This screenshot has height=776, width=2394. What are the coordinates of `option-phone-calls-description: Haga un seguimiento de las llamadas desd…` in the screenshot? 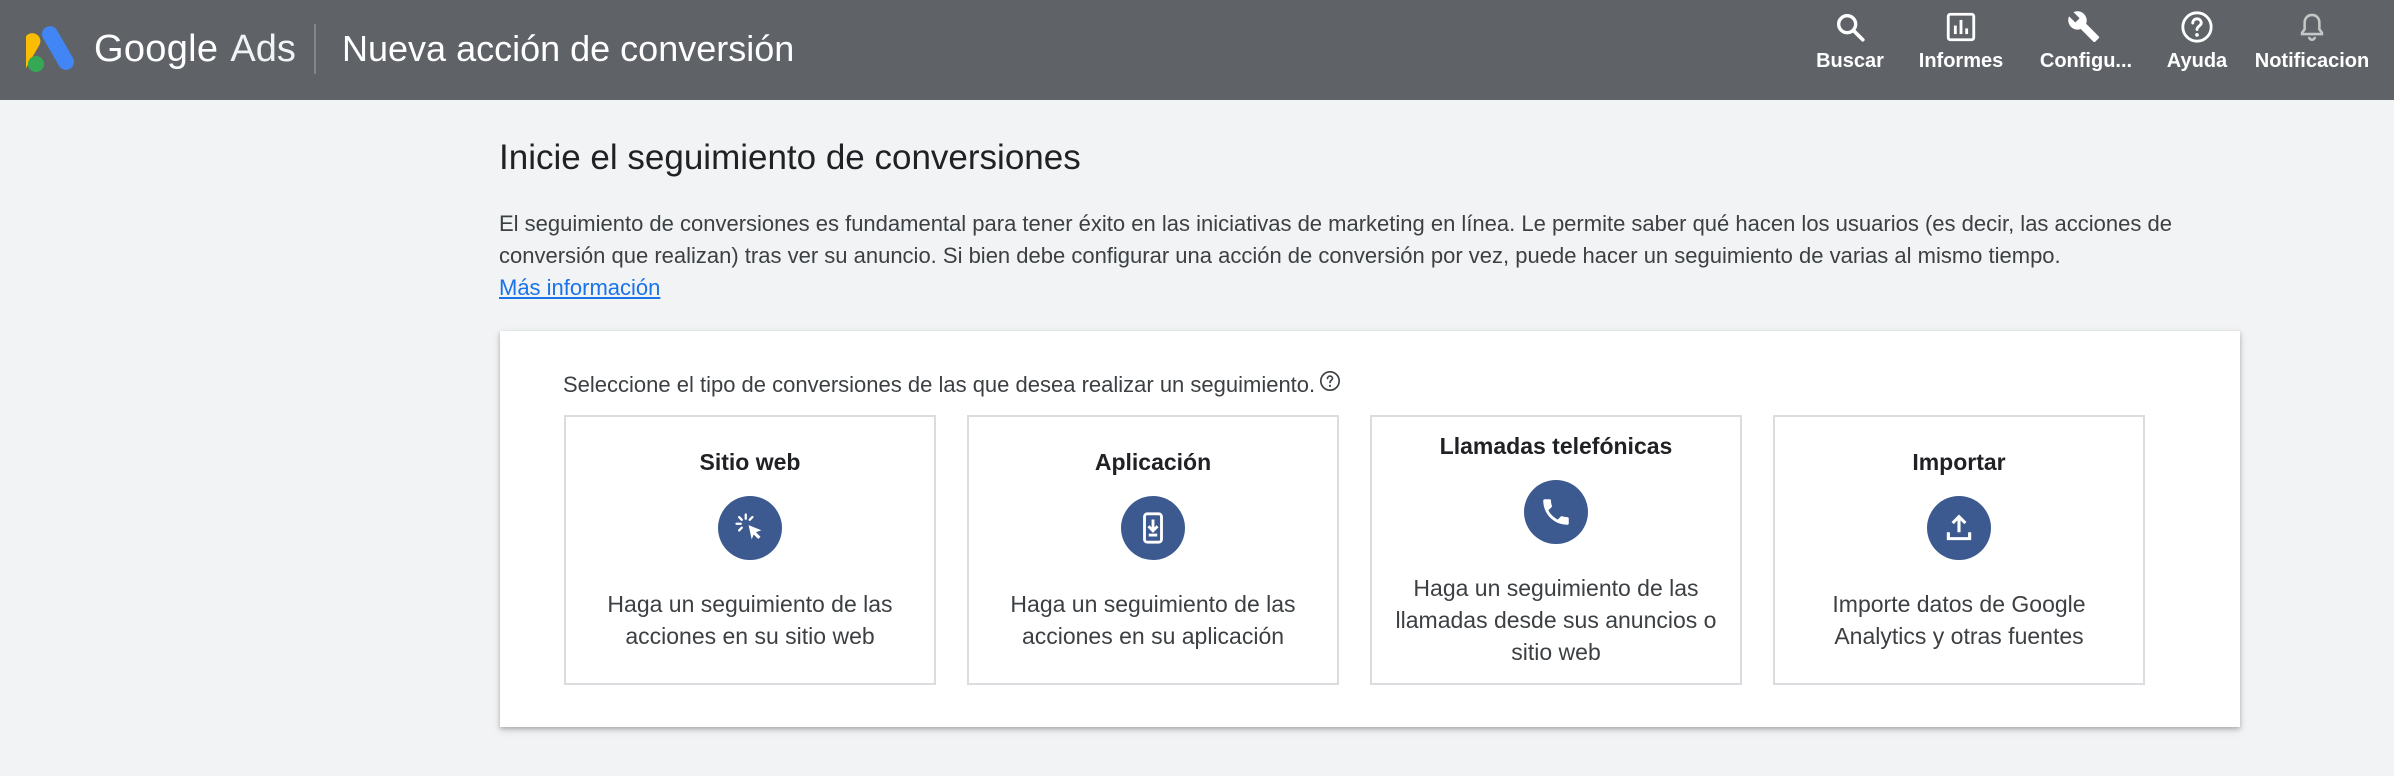 It's located at (1556, 619).